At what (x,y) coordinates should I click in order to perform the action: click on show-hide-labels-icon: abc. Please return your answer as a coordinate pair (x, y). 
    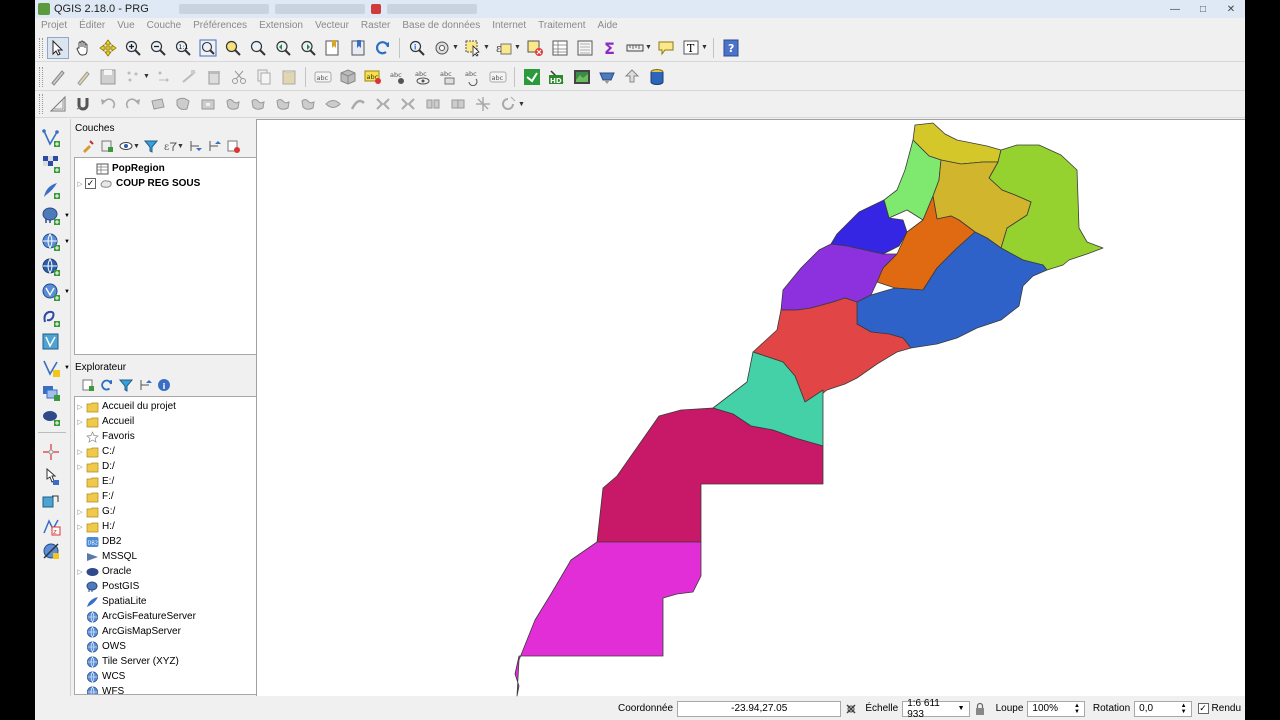
    Looking at the image, I should click on (423, 77).